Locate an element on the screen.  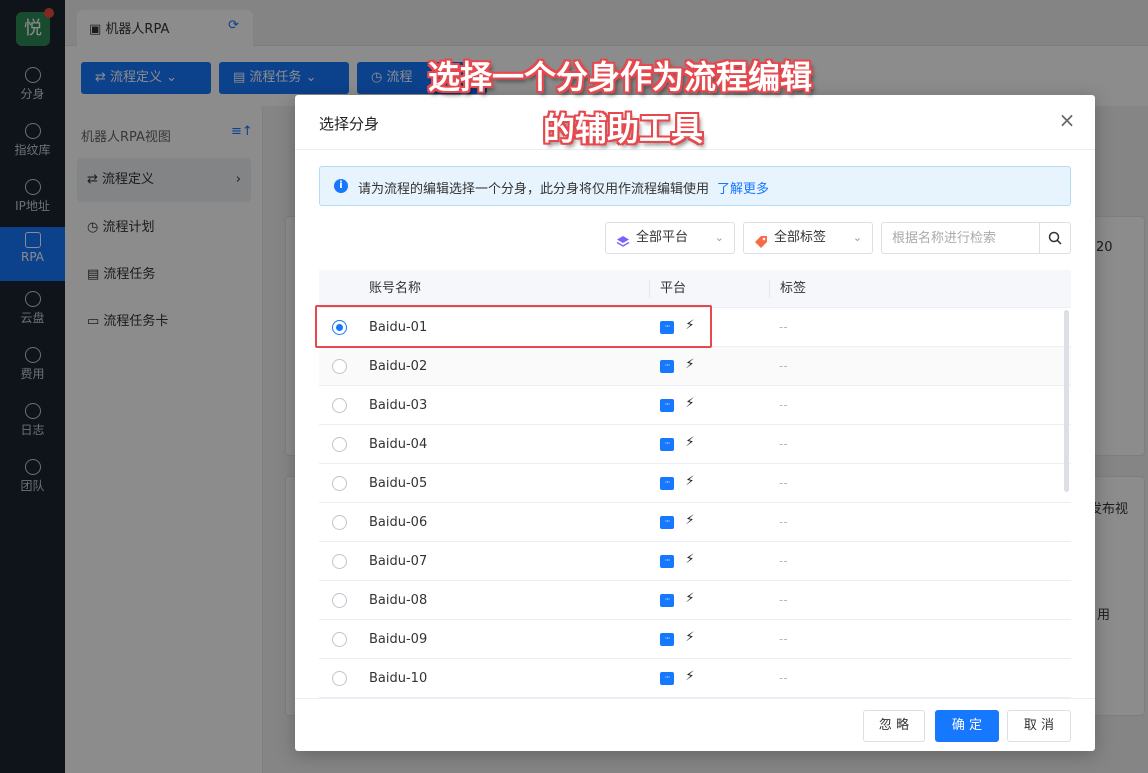
table-row: Baidu-05 ··· ⚡ -- is located at coordinates (695, 483).